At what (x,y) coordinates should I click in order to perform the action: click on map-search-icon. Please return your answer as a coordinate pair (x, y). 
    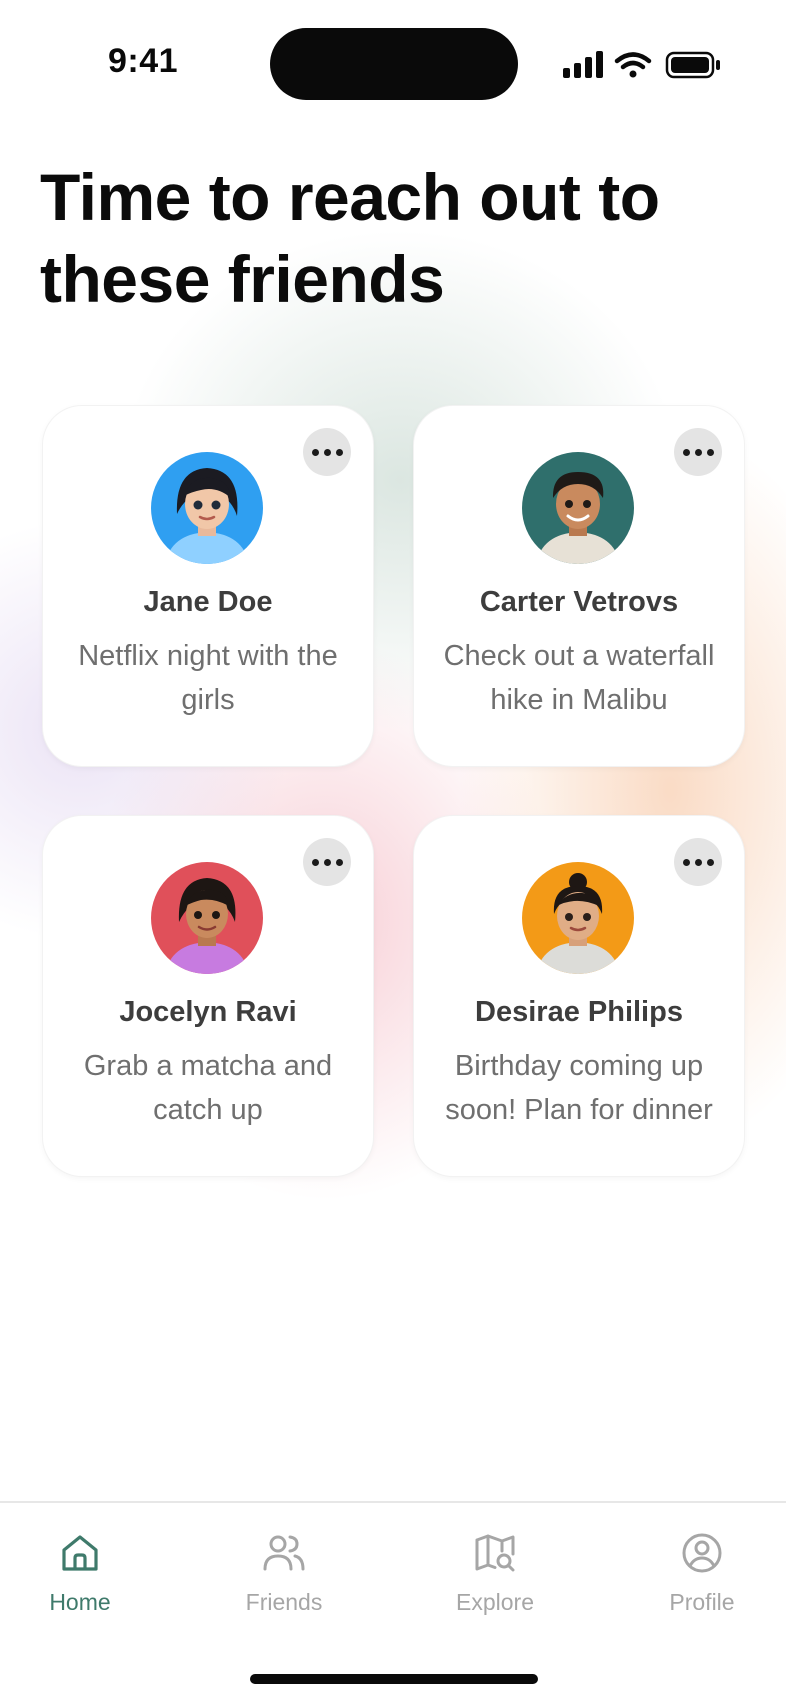
    Looking at the image, I should click on (495, 1553).